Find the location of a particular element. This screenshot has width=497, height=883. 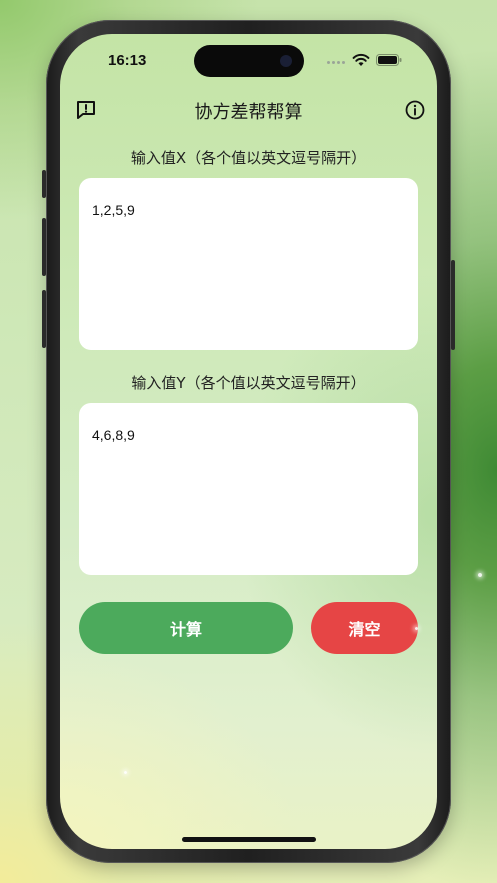

power-button is located at coordinates (453, 305).